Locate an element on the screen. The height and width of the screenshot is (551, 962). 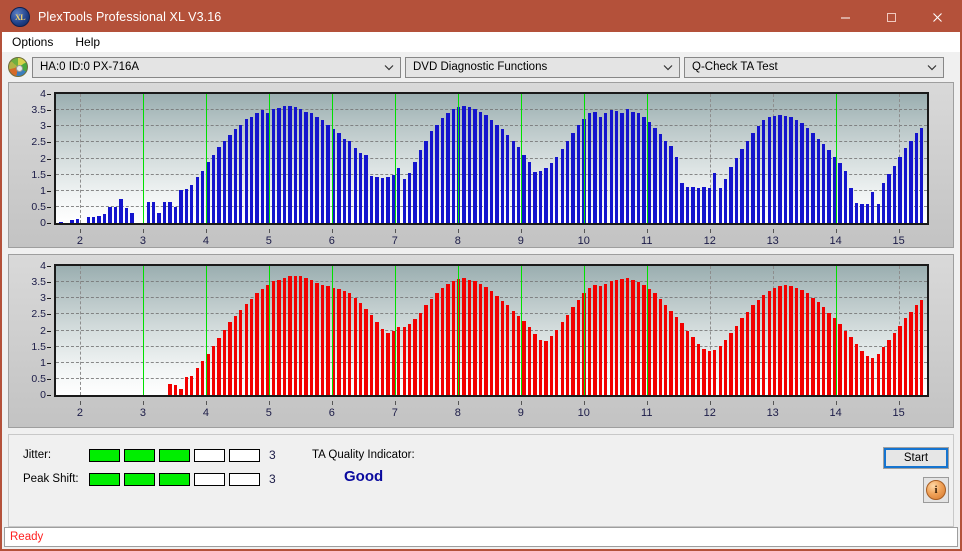
drive-select: HA:0 ID:0 PX-716A is located at coordinates (216, 67).